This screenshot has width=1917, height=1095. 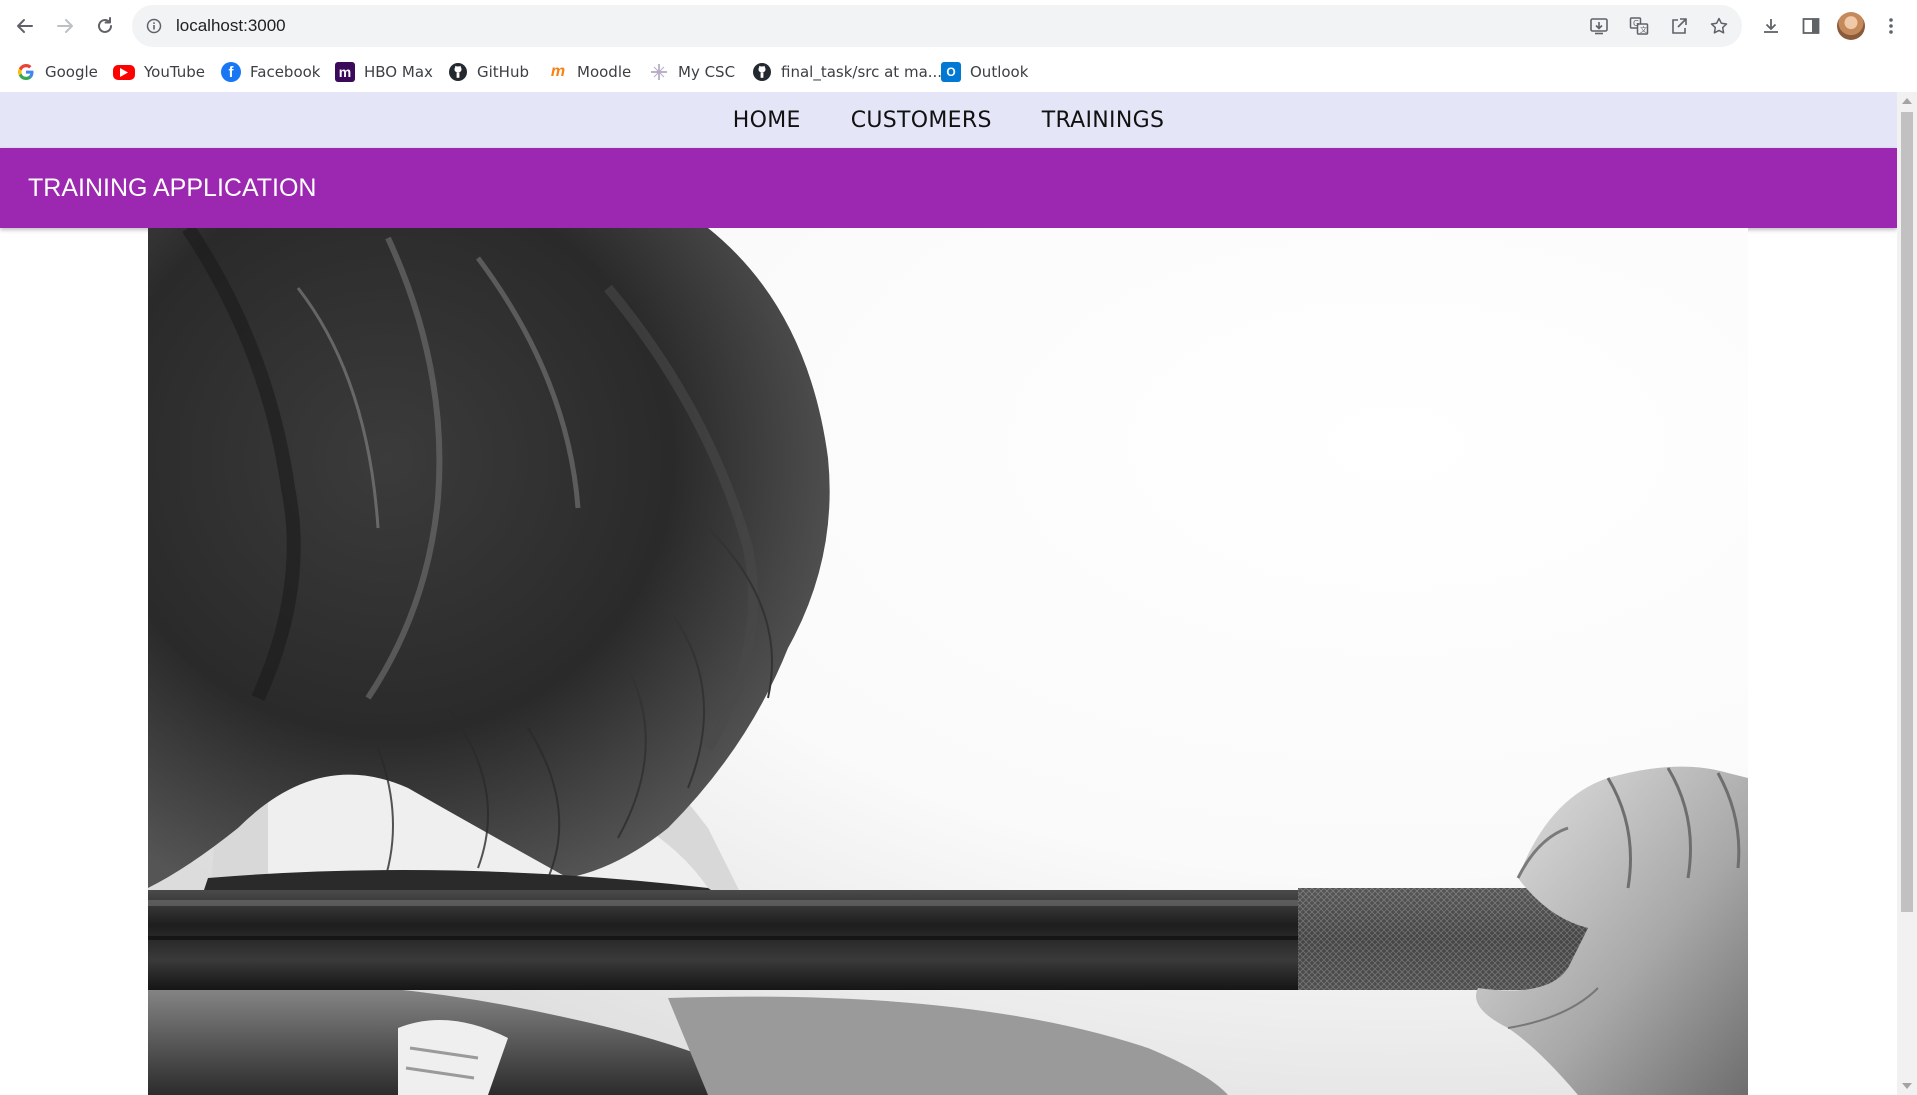 What do you see at coordinates (1719, 26) in the screenshot?
I see `bookmark-star-icon` at bounding box center [1719, 26].